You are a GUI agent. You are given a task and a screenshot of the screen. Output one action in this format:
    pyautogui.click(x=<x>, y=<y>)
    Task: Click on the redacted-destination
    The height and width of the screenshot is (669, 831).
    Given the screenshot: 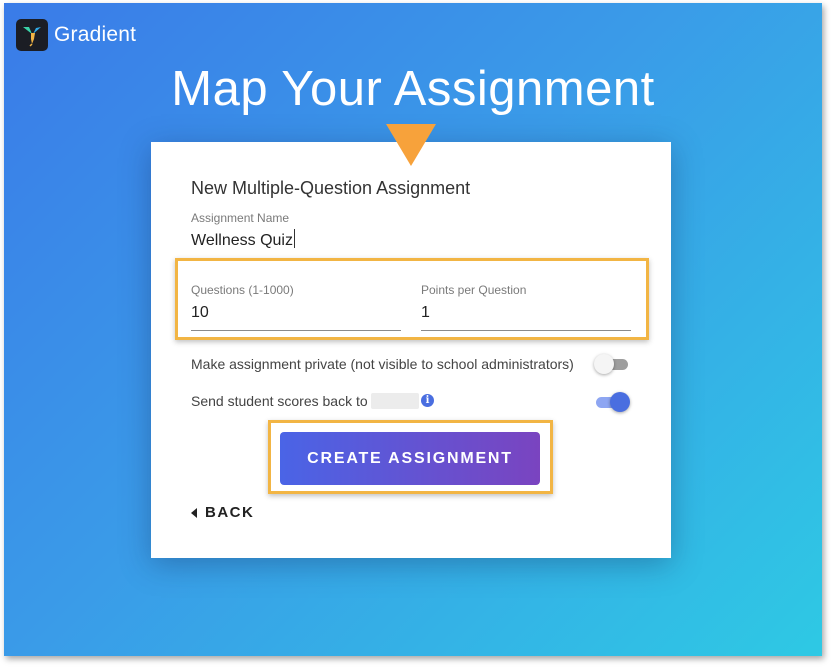 What is the action you would take?
    pyautogui.click(x=394, y=401)
    